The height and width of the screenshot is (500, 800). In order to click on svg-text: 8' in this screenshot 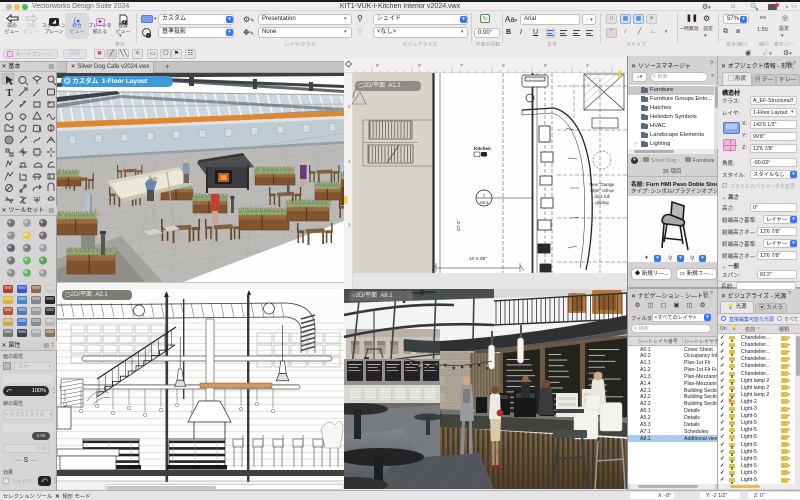, I will do `click(420, 65)`.